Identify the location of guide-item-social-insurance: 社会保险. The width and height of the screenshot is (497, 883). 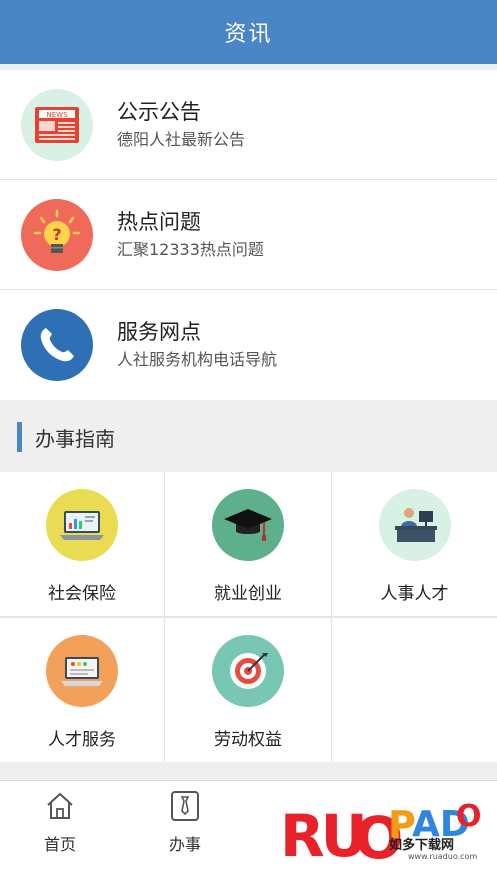
(82, 544).